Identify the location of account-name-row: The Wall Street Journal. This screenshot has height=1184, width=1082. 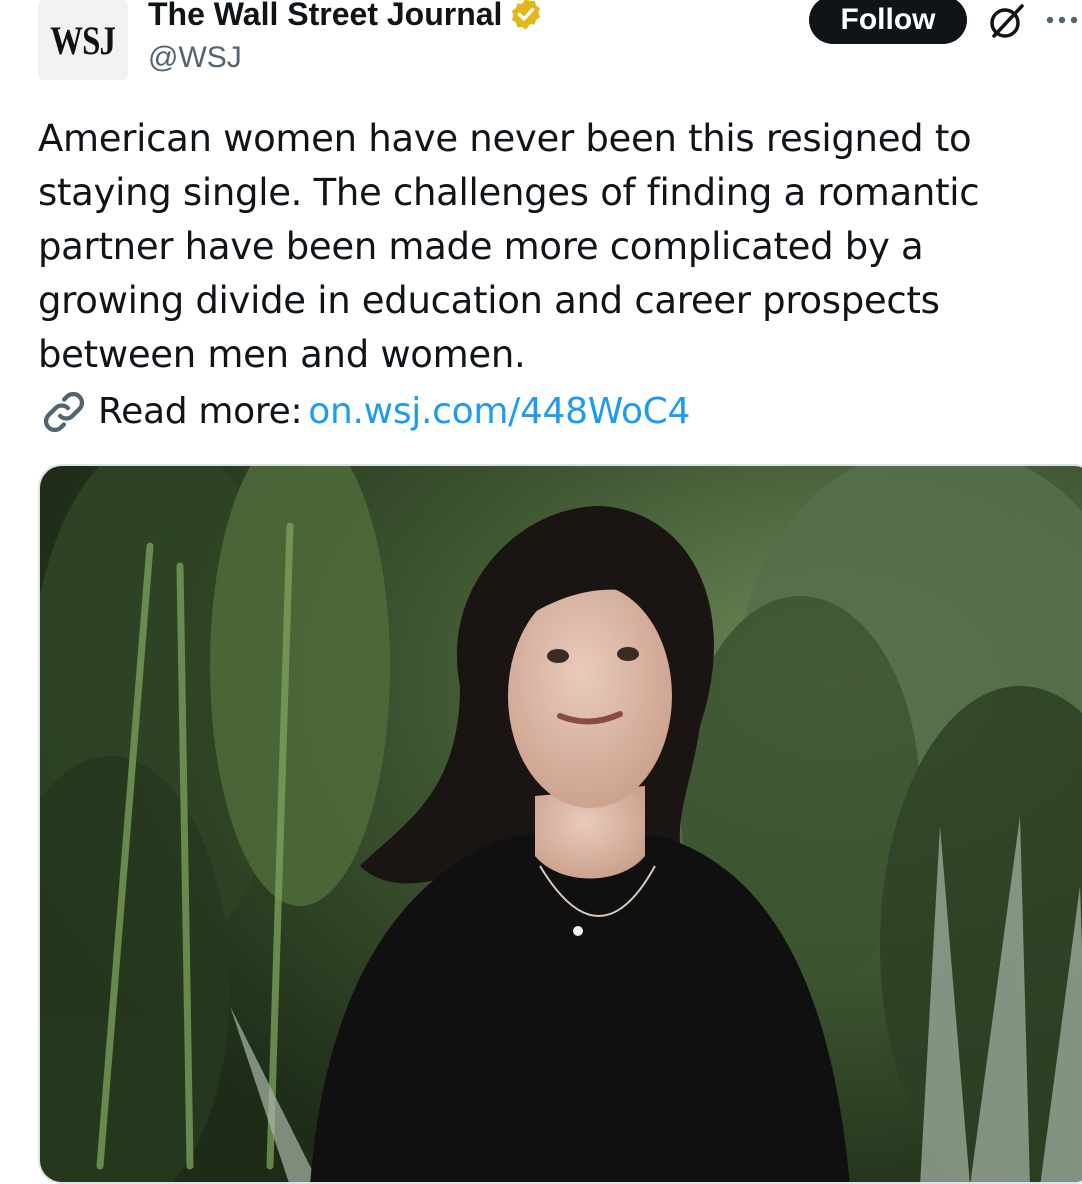
(346, 17).